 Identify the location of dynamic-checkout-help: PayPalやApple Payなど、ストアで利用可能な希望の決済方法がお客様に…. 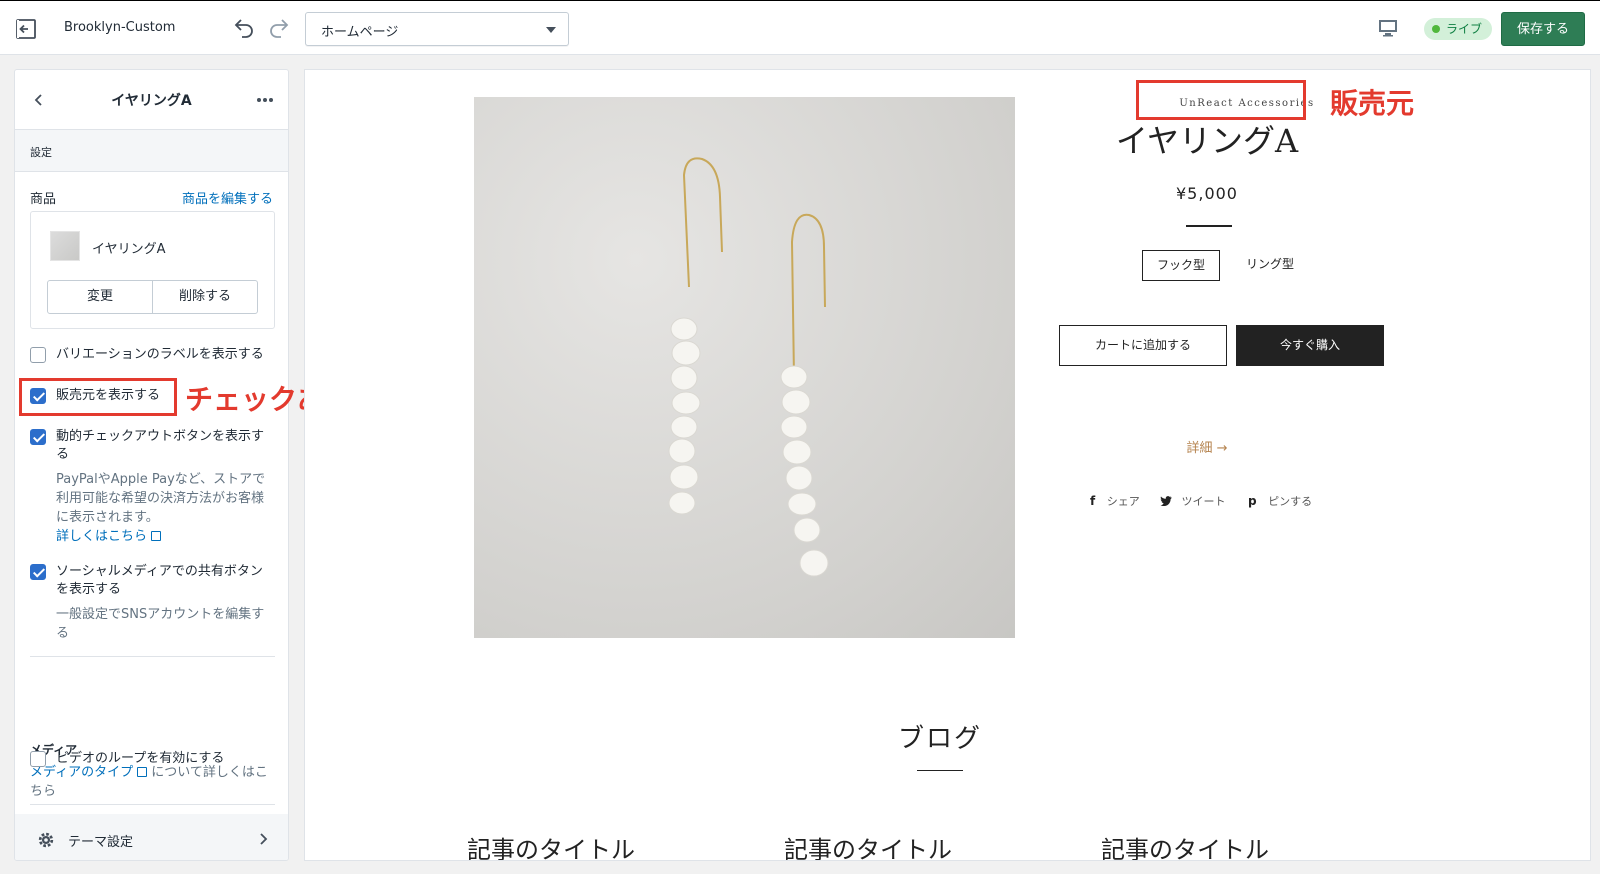
(163, 508).